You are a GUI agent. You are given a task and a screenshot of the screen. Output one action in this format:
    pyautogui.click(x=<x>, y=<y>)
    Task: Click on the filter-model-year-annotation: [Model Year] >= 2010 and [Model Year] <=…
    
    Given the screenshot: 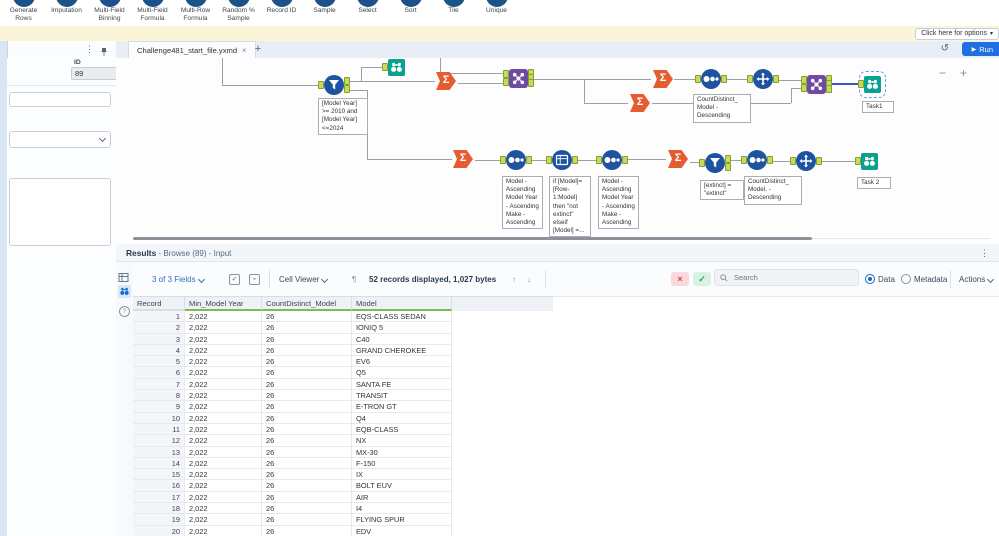 What is the action you would take?
    pyautogui.click(x=343, y=116)
    